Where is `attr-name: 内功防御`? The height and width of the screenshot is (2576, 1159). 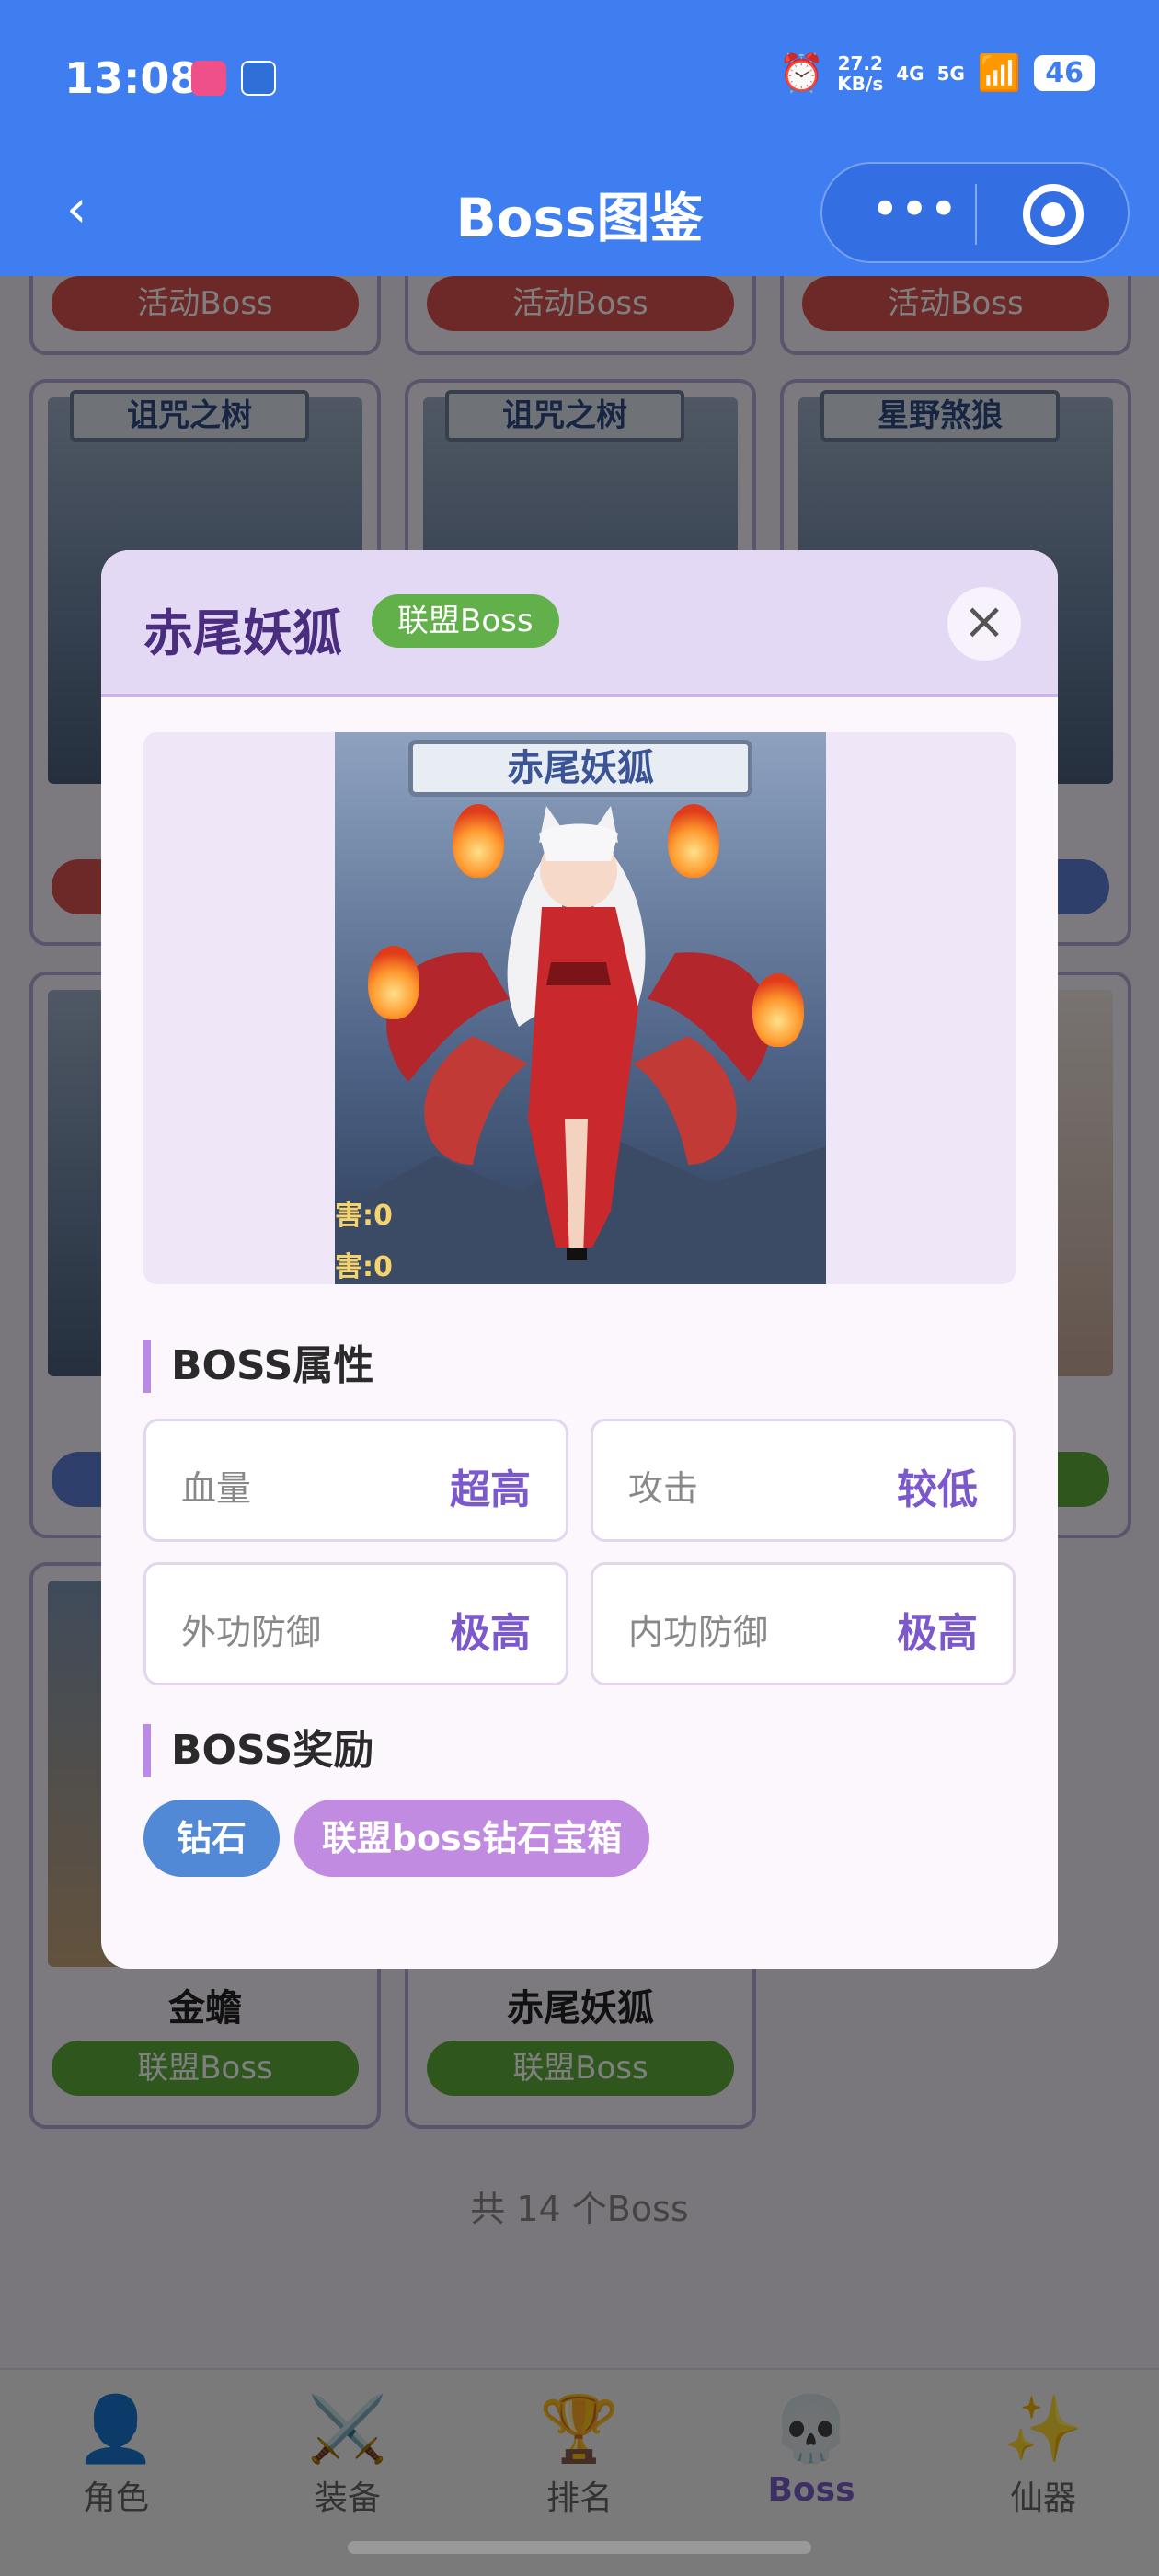 attr-name: 内功防御 is located at coordinates (698, 1632).